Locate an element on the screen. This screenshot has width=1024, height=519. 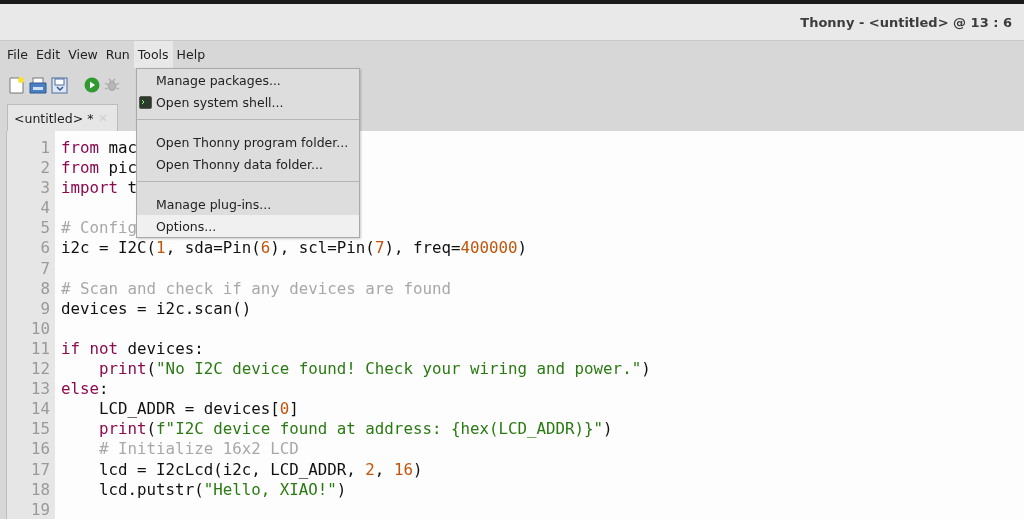
line-number: 12 is located at coordinates (40, 369).